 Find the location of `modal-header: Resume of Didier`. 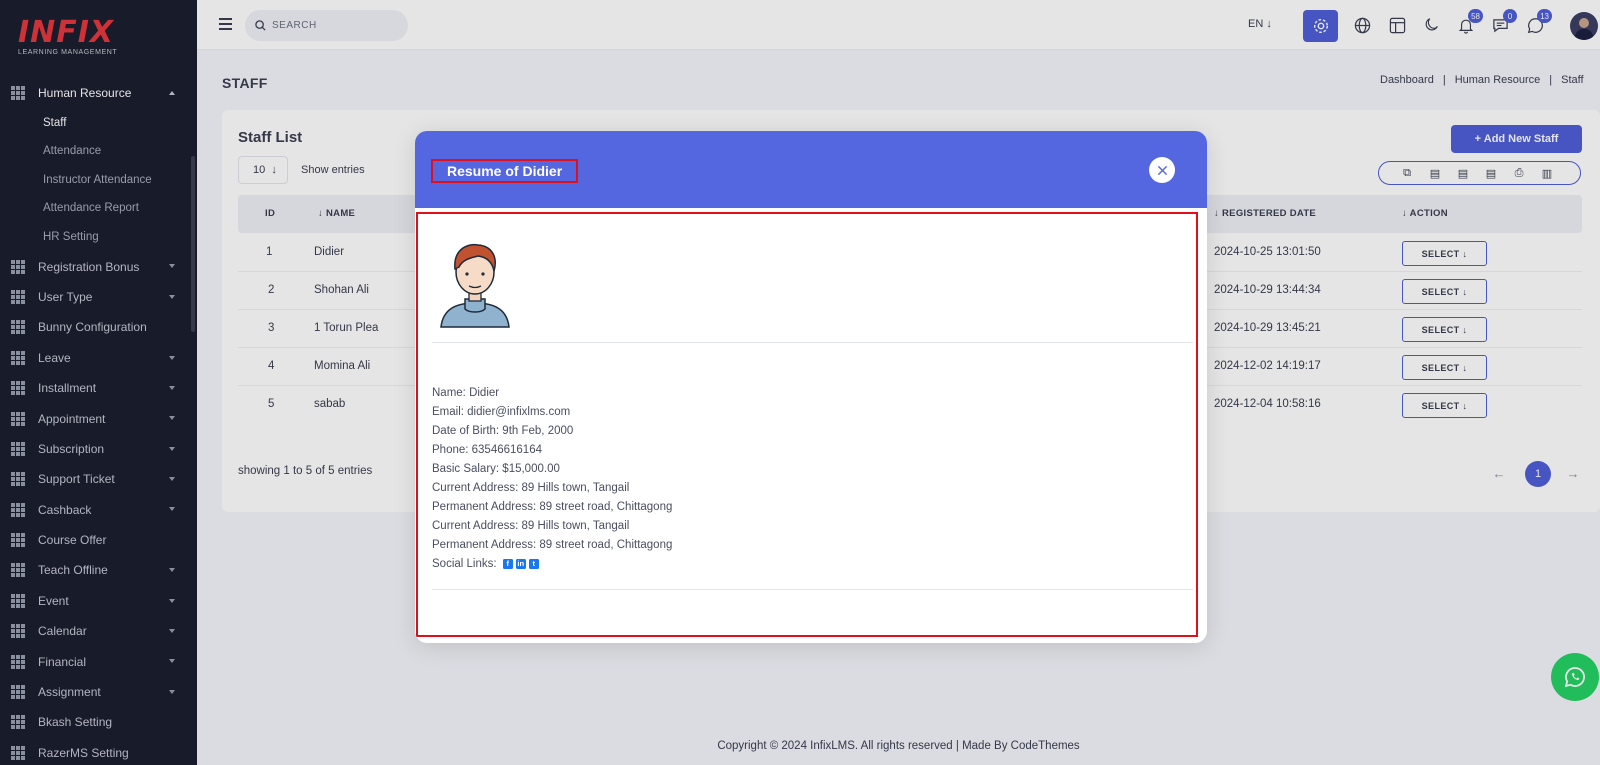

modal-header: Resume of Didier is located at coordinates (811, 169).